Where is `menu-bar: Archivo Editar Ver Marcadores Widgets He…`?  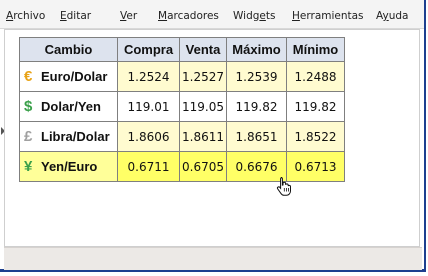
menu-bar: Archivo Editar Ver Marcadores Widgets He… is located at coordinates (212, 14).